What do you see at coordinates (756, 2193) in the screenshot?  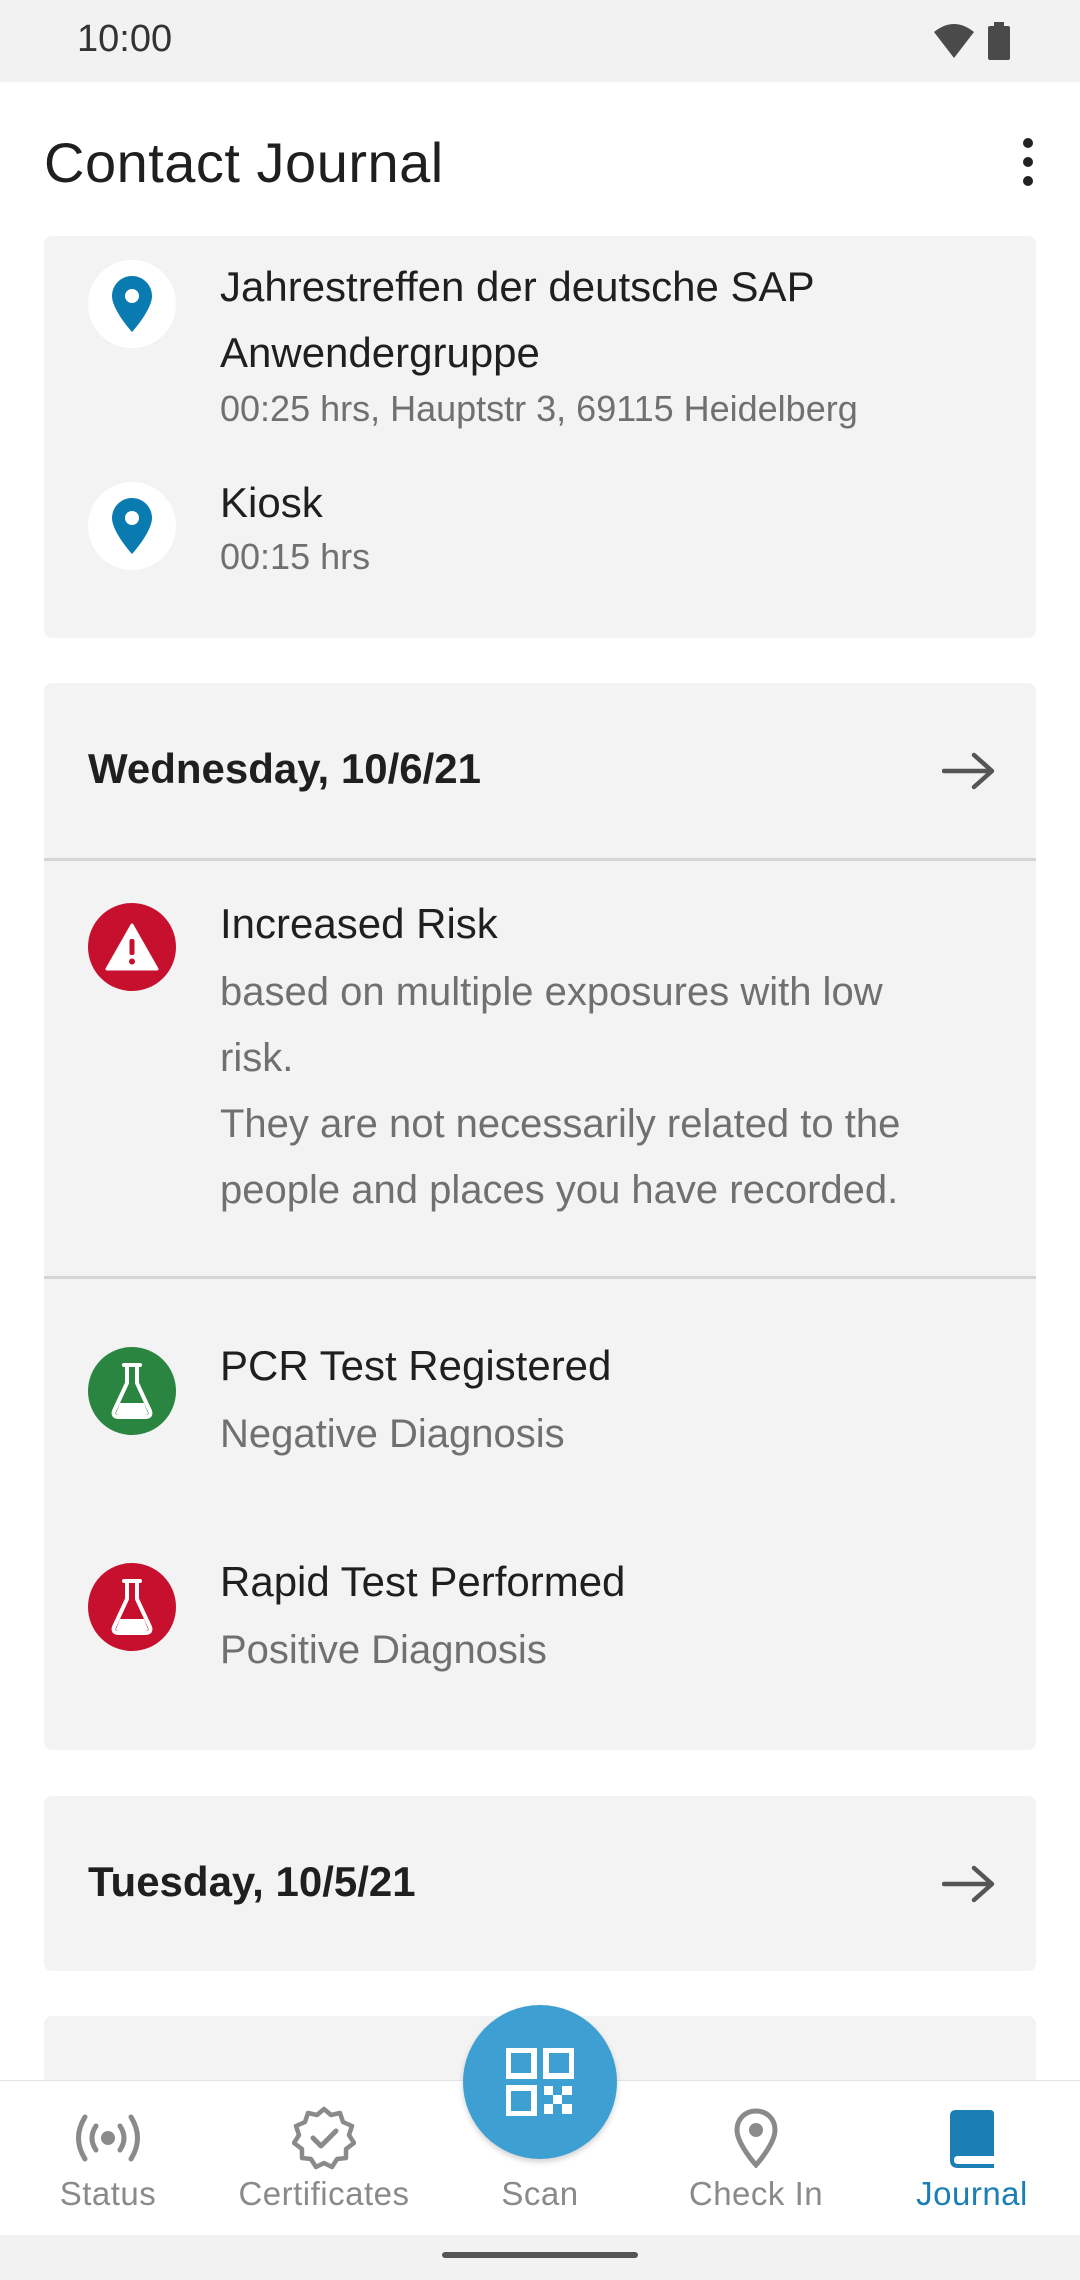 I see `nav-label: Check In` at bounding box center [756, 2193].